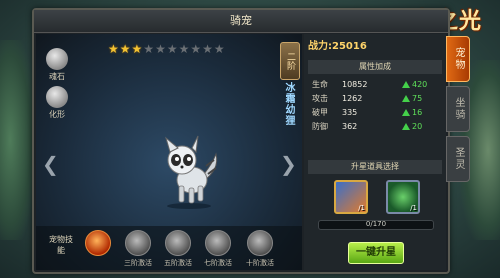  I want to click on attr-bonus: 16, so click(417, 112).